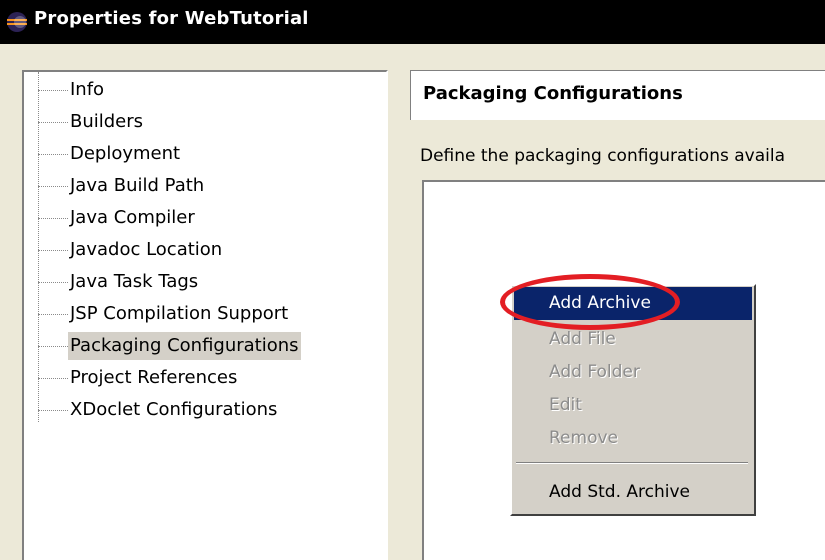 Image resolution: width=825 pixels, height=560 pixels. Describe the element at coordinates (633, 405) in the screenshot. I see `menu-item-edit: Edit` at that location.